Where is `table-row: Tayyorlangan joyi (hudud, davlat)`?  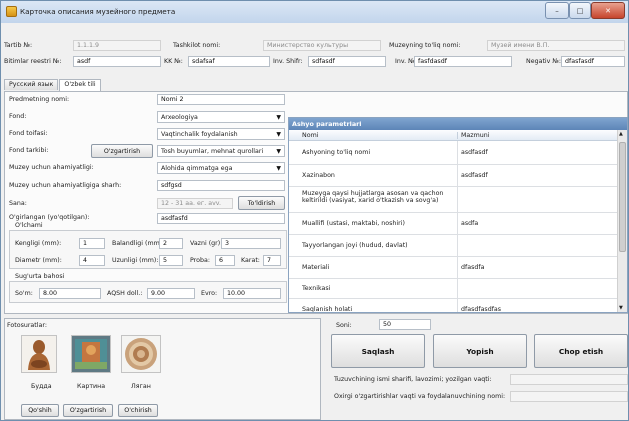
table-row: Tayyorlangan joyi (hudud, davlat) is located at coordinates (453, 246).